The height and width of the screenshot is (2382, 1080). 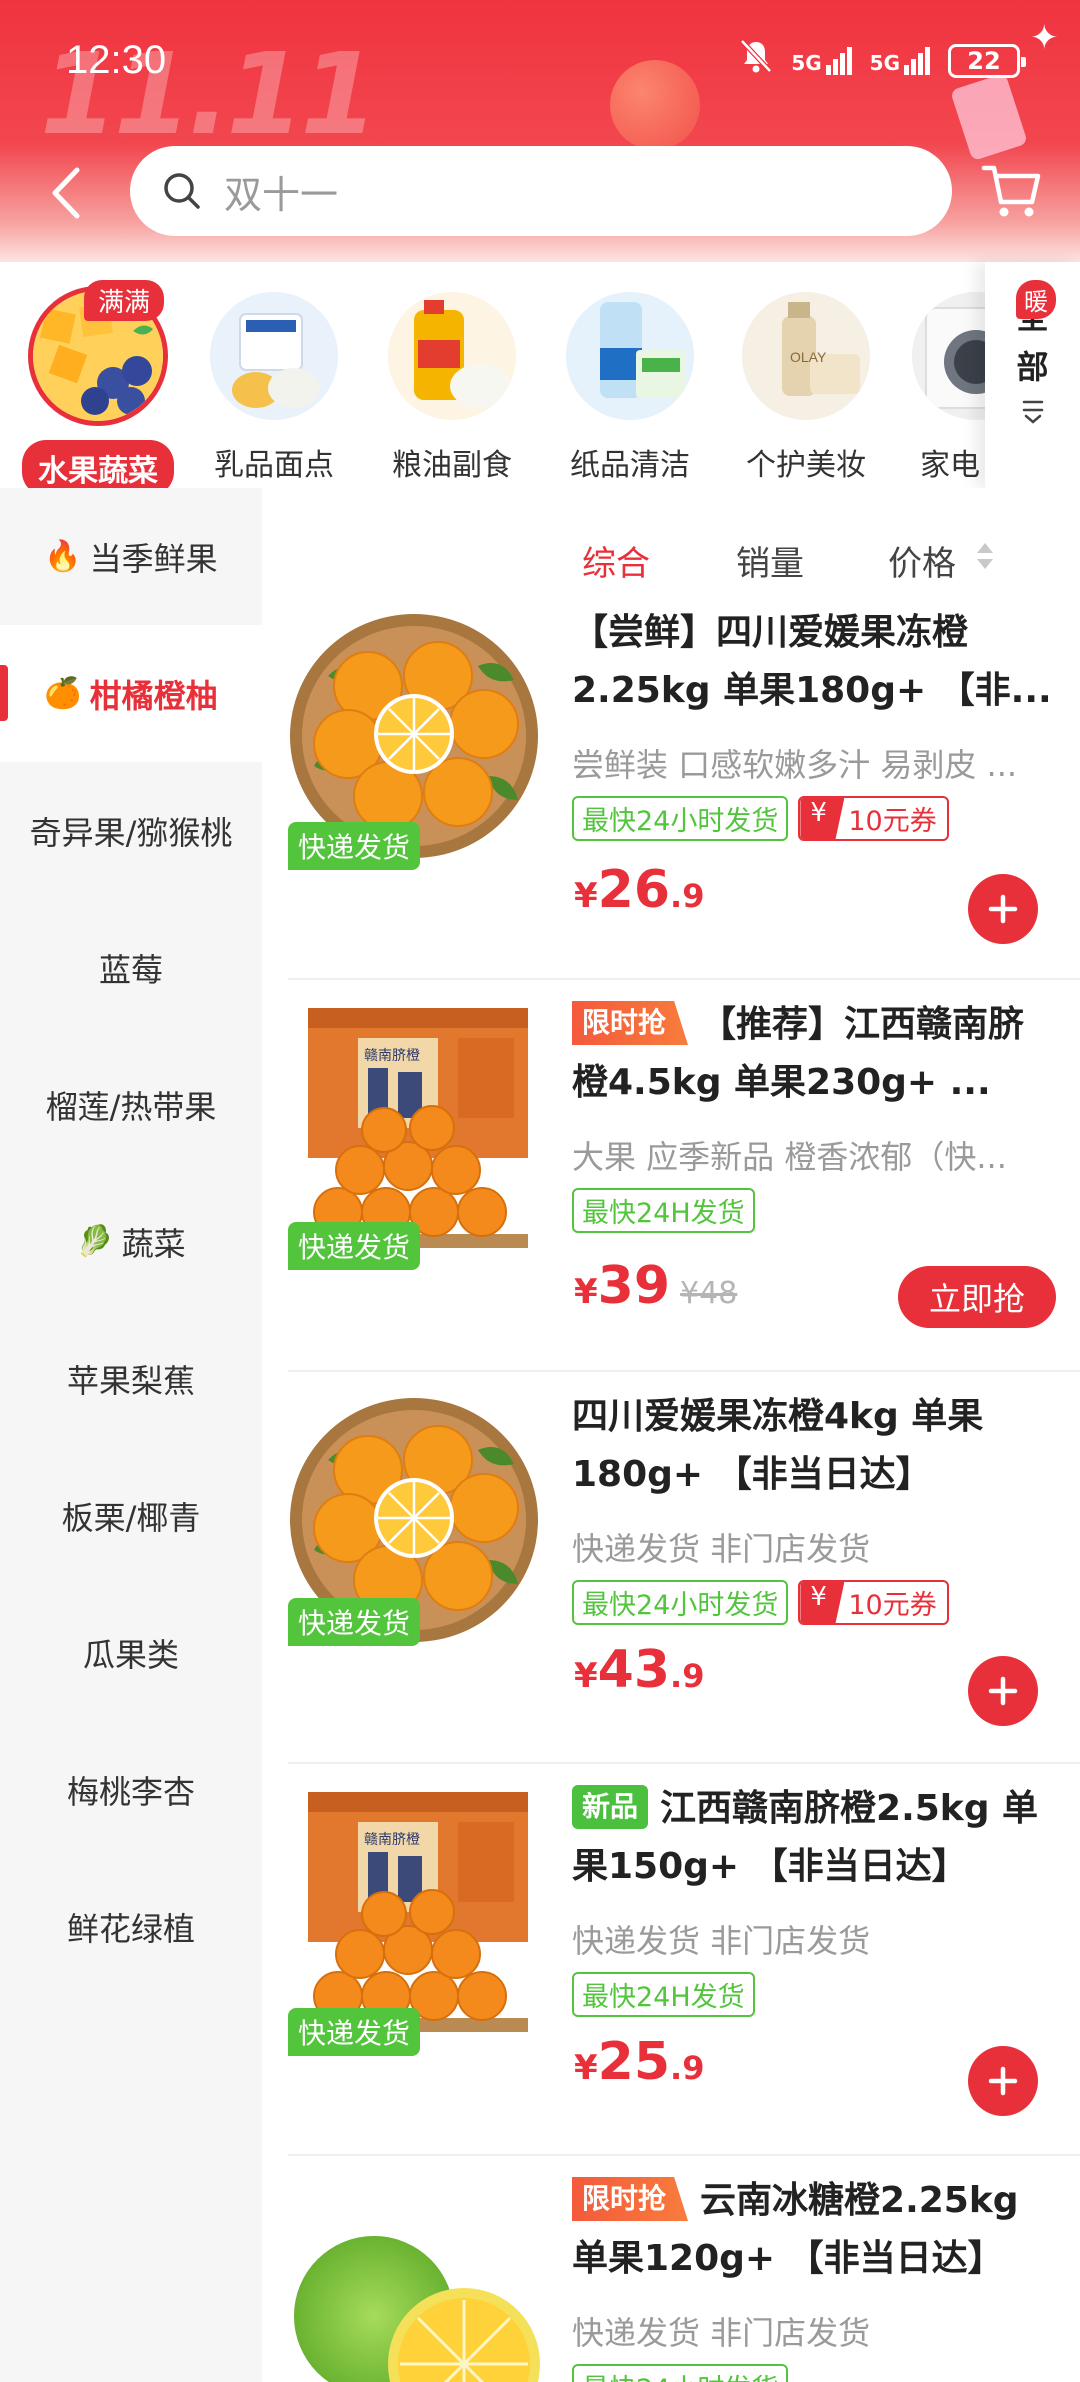 I want to click on flash-sale-tag: 限时抢, so click(x=630, y=2199).